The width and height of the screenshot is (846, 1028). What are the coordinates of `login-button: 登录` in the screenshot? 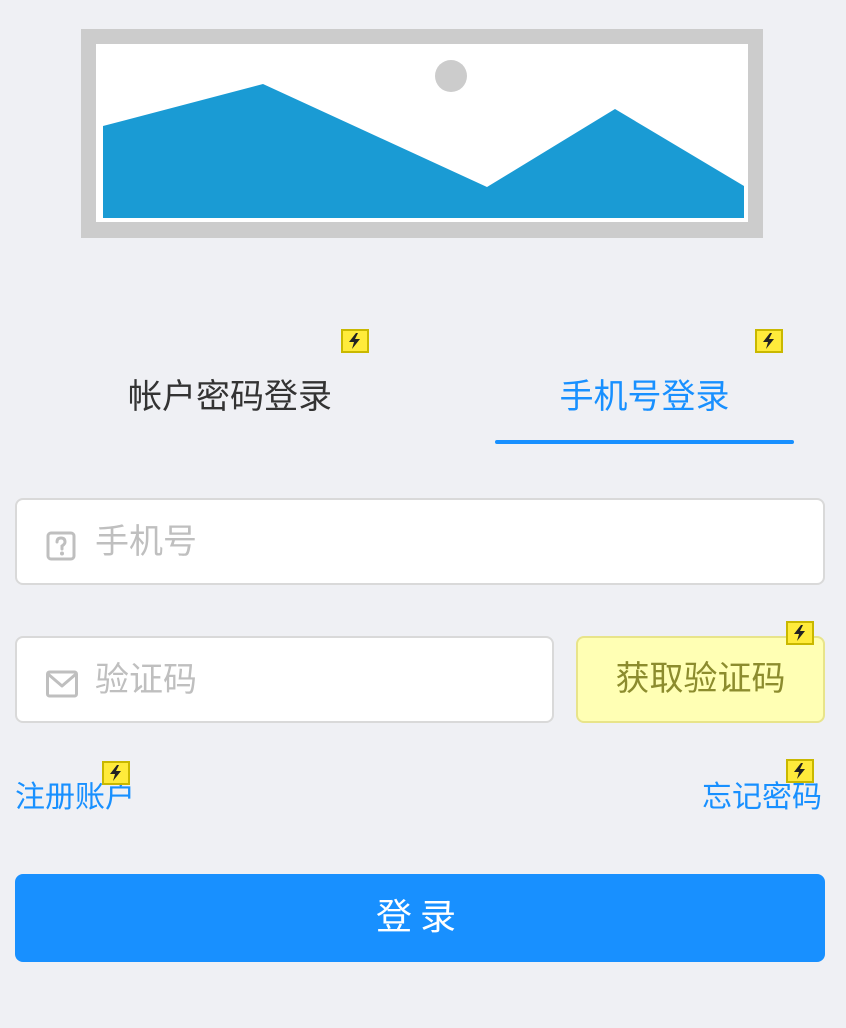 It's located at (420, 918).